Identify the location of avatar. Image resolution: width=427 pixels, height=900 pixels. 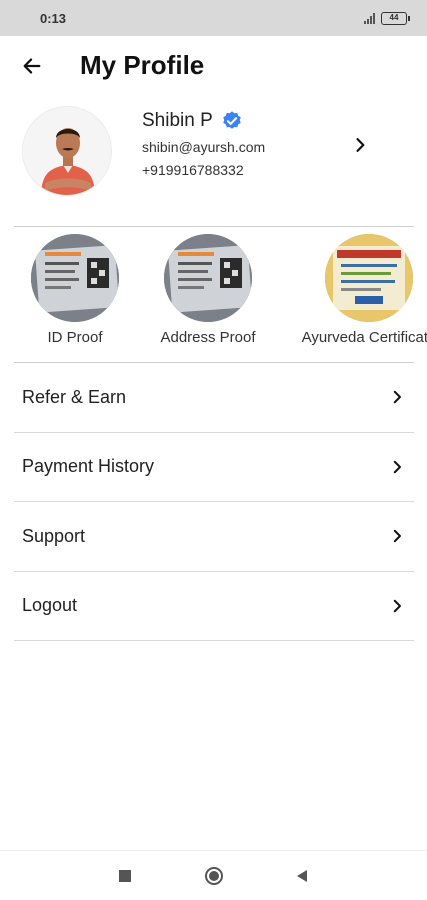
(67, 151).